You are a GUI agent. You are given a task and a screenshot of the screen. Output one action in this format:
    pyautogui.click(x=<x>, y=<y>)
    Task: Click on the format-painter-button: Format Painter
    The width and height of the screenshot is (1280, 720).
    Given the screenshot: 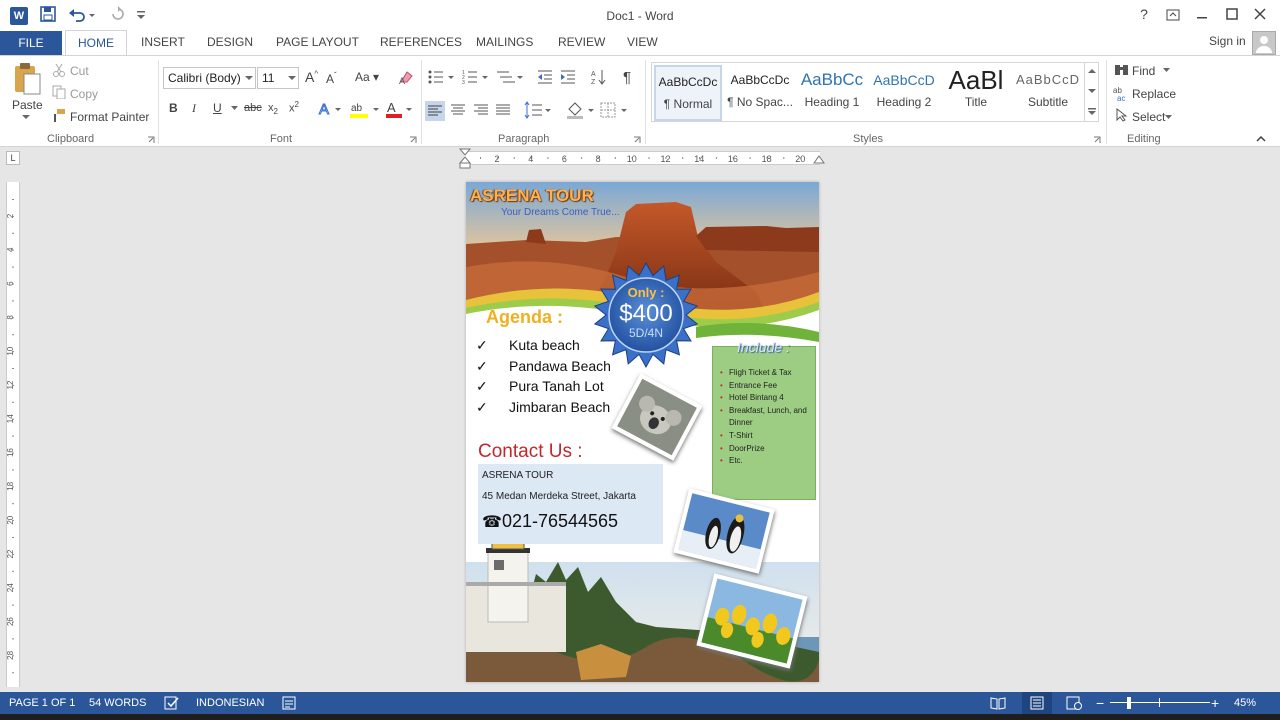 What is the action you would take?
    pyautogui.click(x=109, y=117)
    